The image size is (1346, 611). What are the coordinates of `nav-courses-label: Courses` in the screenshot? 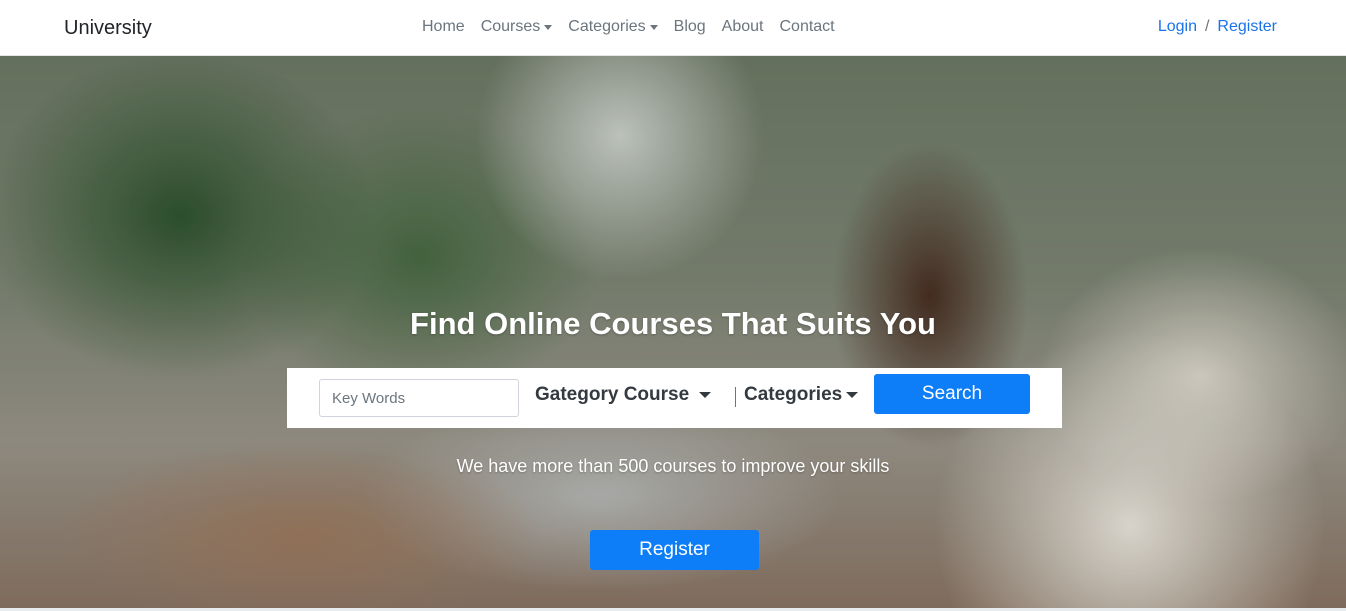 It's located at (510, 26).